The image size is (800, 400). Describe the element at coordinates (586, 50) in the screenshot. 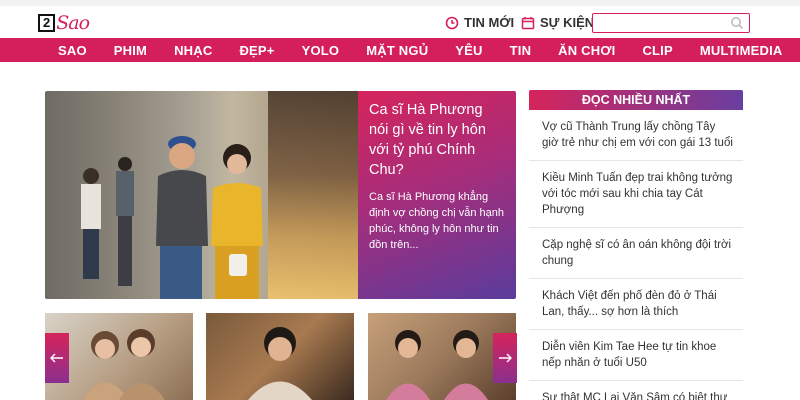

I see `nav-item-an-choi: ĂN CHƠI` at that location.